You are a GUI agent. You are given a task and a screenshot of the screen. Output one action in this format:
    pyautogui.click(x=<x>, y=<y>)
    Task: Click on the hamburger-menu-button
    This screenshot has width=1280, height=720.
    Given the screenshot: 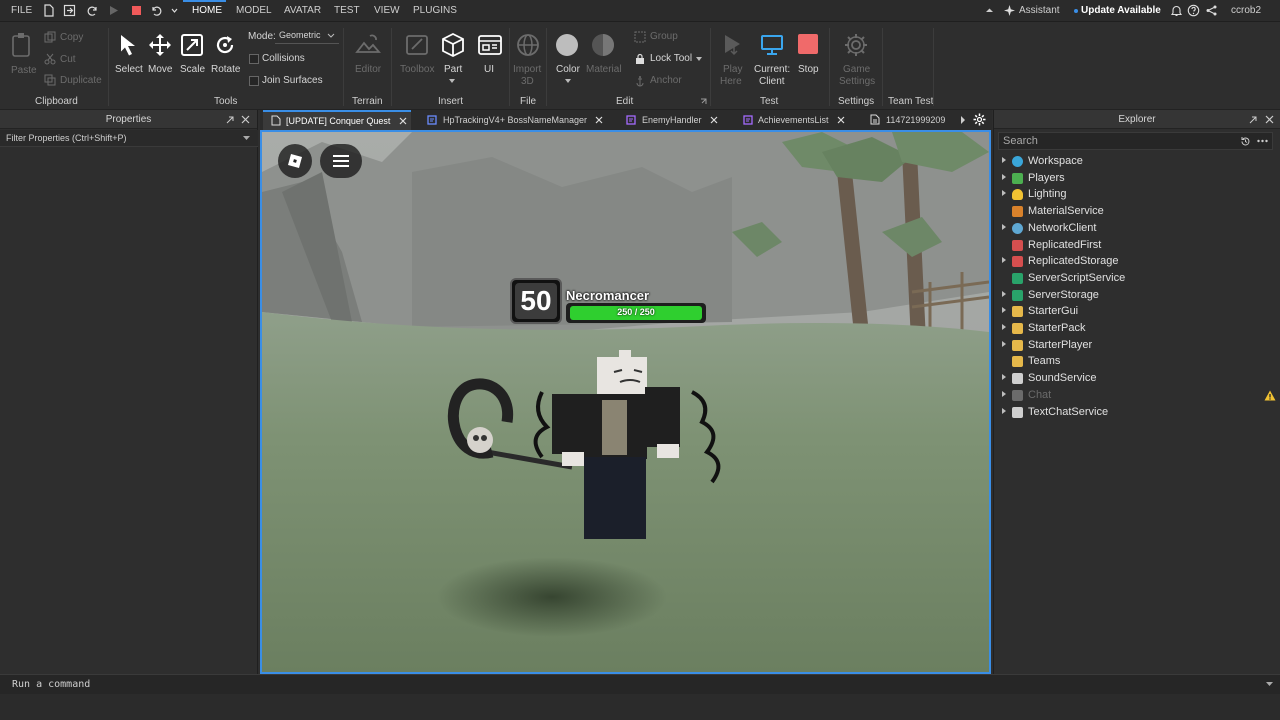 What is the action you would take?
    pyautogui.click(x=341, y=161)
    